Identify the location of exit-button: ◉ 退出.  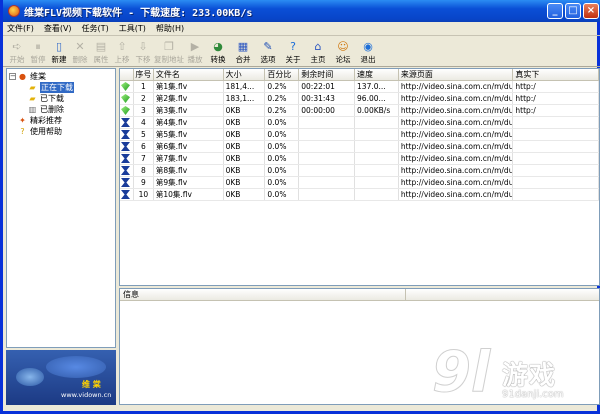
(368, 51).